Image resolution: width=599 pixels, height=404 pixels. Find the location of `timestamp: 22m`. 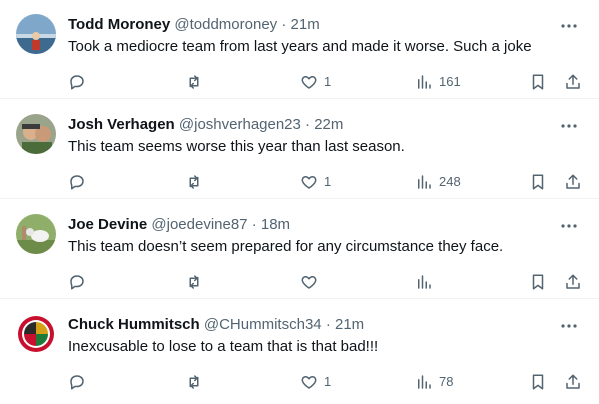

timestamp: 22m is located at coordinates (328, 124).